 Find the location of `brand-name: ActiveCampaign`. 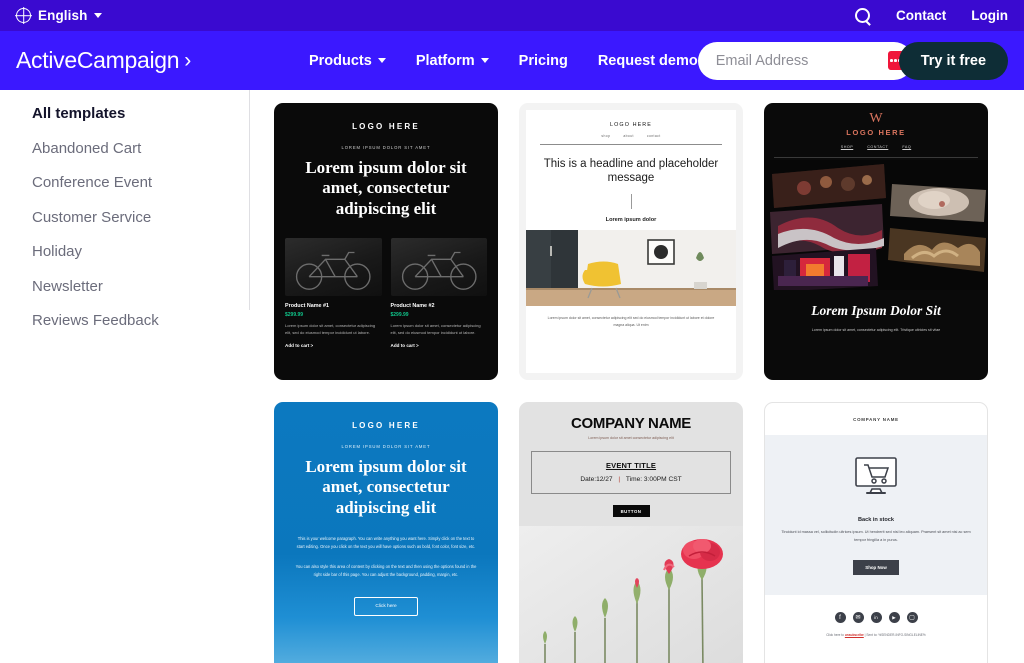

brand-name: ActiveCampaign is located at coordinates (98, 60).